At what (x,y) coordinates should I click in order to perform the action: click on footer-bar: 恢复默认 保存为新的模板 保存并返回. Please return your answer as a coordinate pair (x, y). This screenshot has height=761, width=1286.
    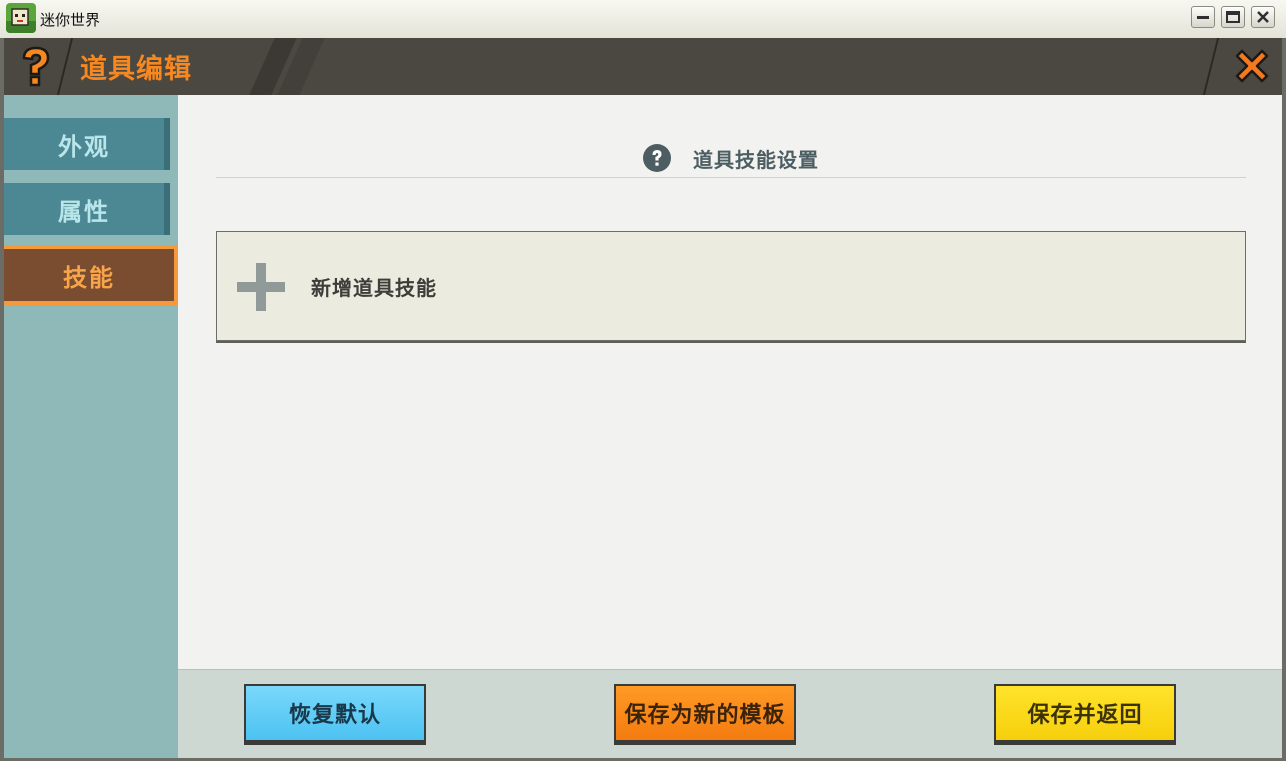
    Looking at the image, I should click on (730, 714).